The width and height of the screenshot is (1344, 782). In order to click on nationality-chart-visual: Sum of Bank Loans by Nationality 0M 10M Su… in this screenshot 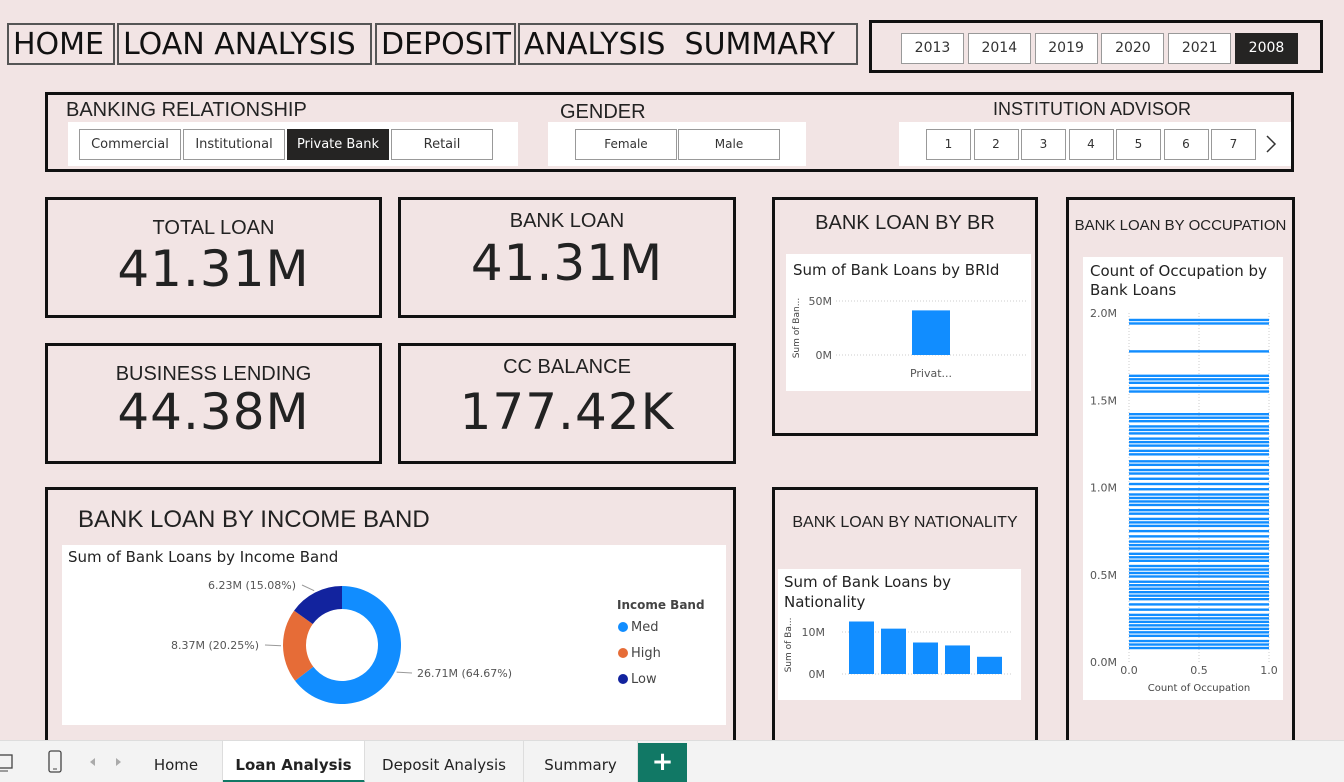, I will do `click(899, 634)`.